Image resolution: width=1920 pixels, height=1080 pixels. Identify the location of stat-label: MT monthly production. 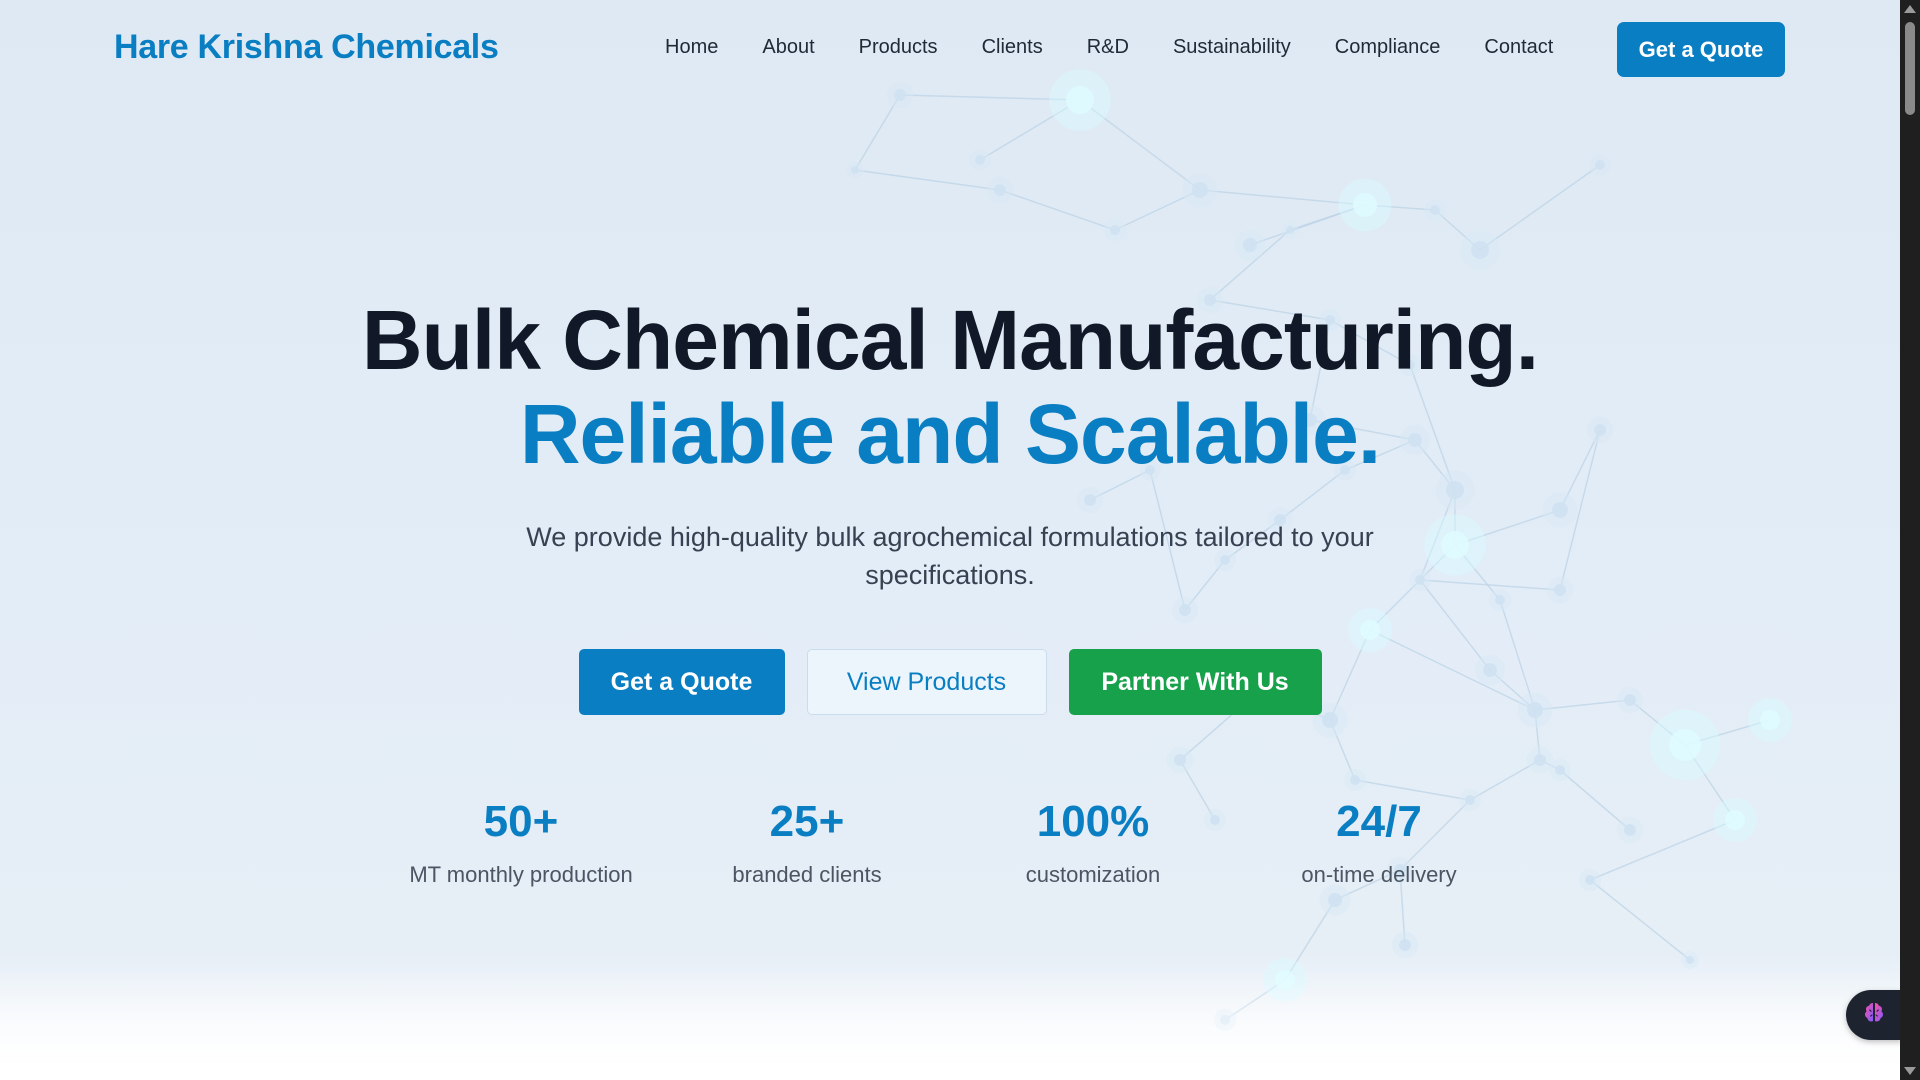
(521, 874).